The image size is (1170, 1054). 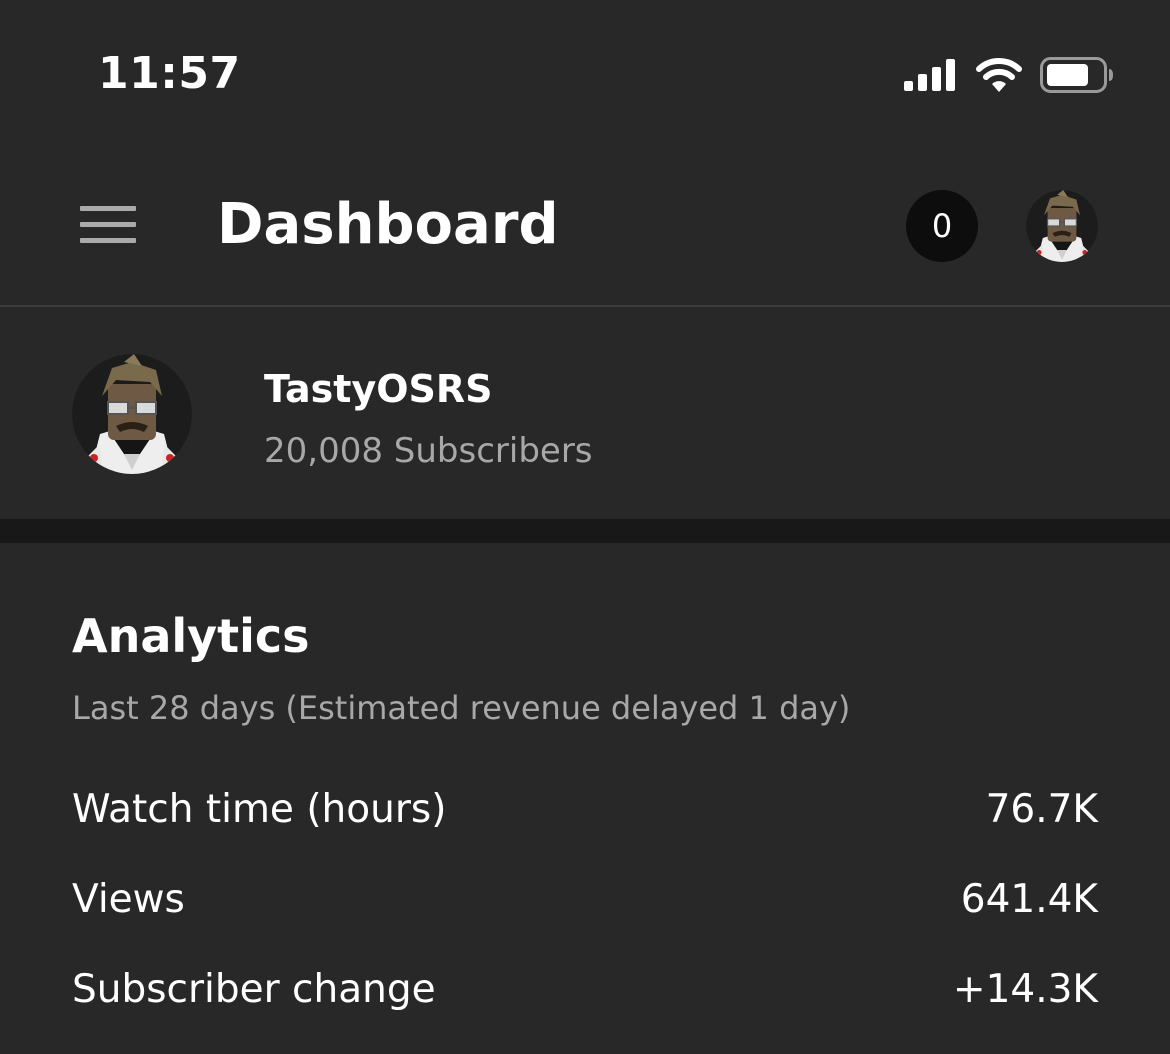 What do you see at coordinates (1076, 75) in the screenshot?
I see `battery-icon` at bounding box center [1076, 75].